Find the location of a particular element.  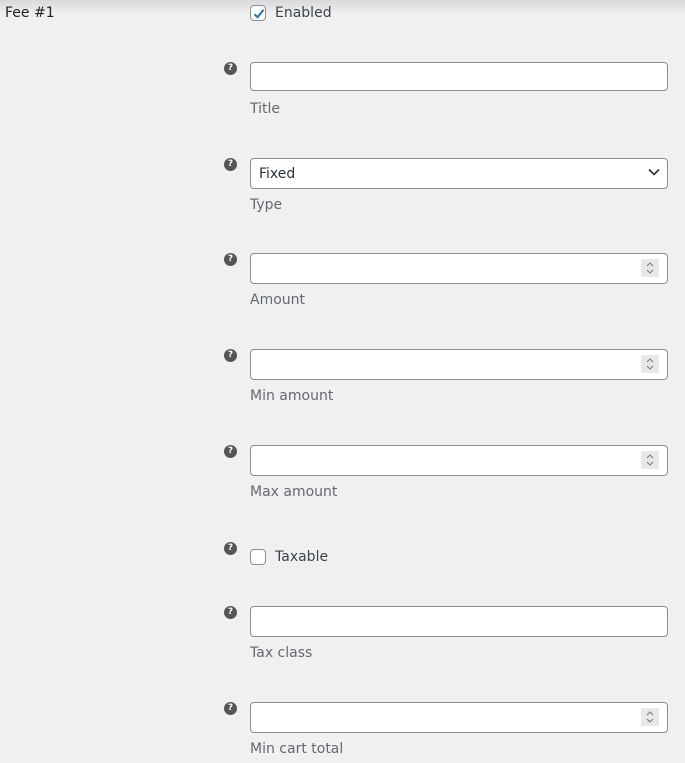

tax-class-row: ? Tax class is located at coordinates (447, 636).